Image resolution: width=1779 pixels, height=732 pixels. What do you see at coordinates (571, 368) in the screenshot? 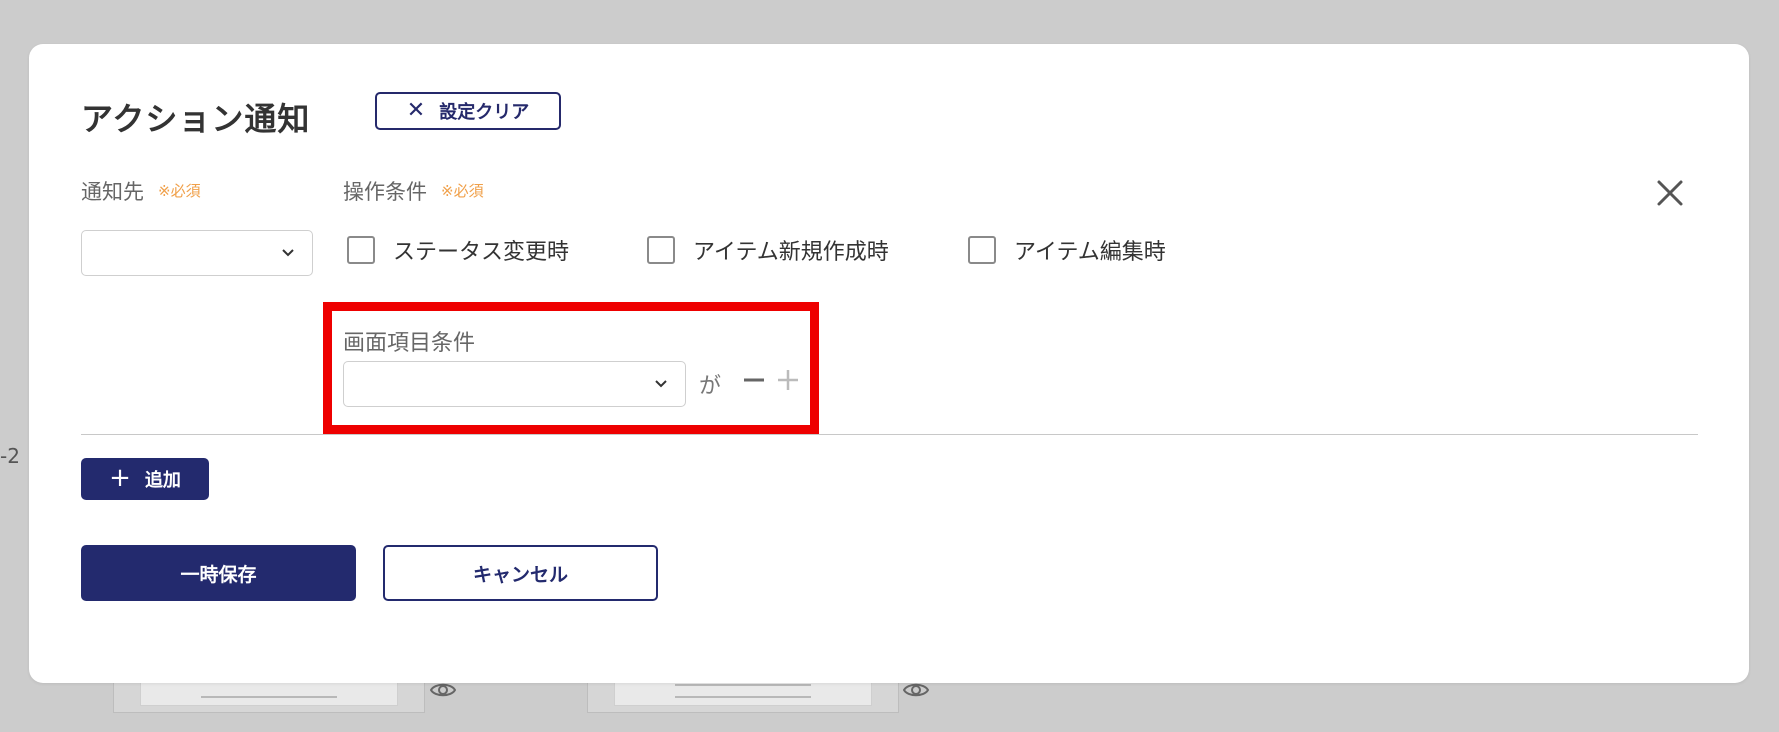
I see `highlight-box` at bounding box center [571, 368].